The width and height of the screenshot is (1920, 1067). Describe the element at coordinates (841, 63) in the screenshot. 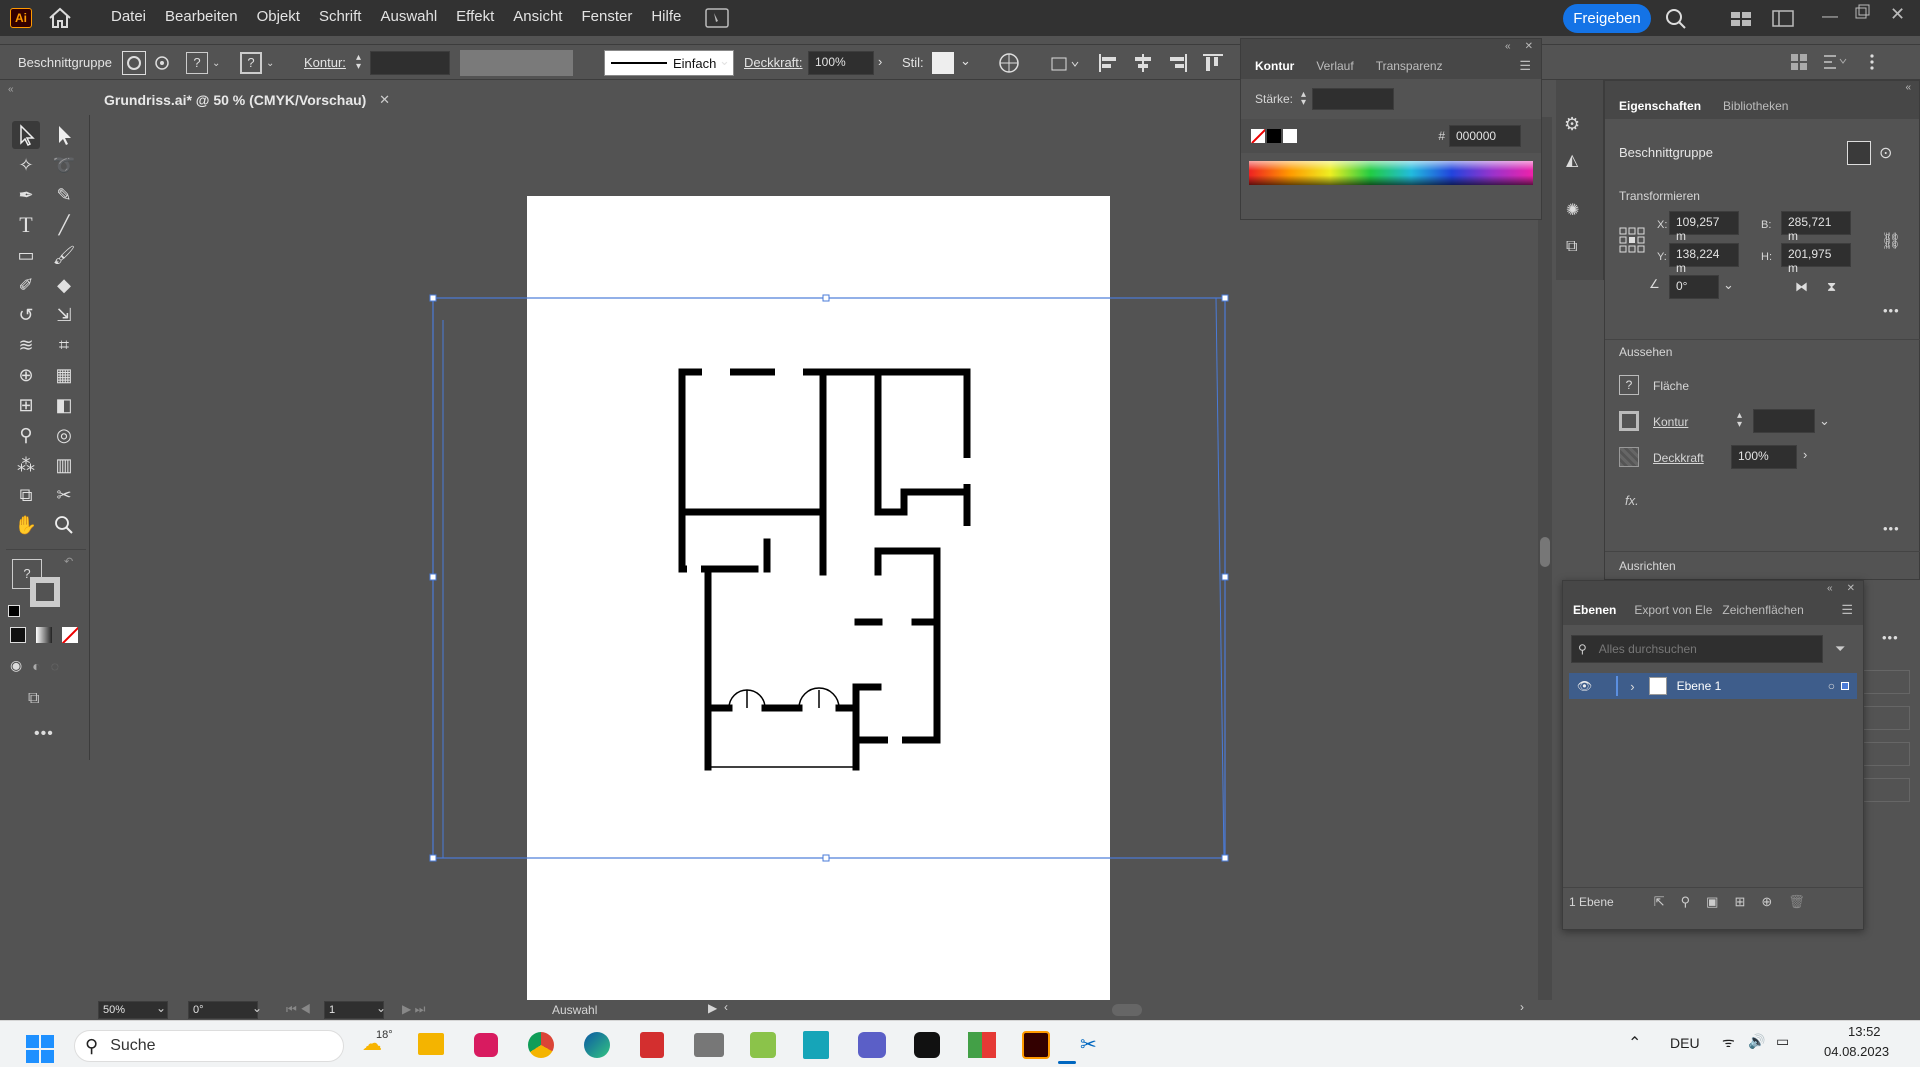

I see `opacity-field: 100%` at that location.